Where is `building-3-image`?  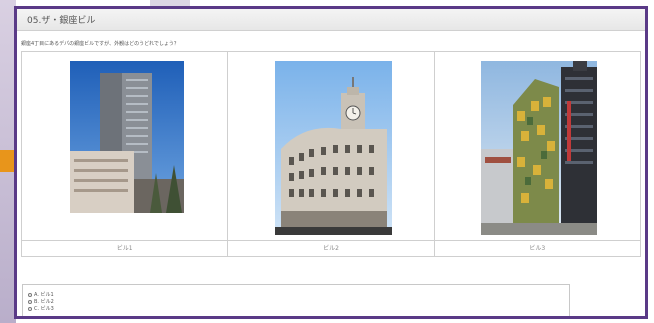
building-3-image is located at coordinates (538, 148).